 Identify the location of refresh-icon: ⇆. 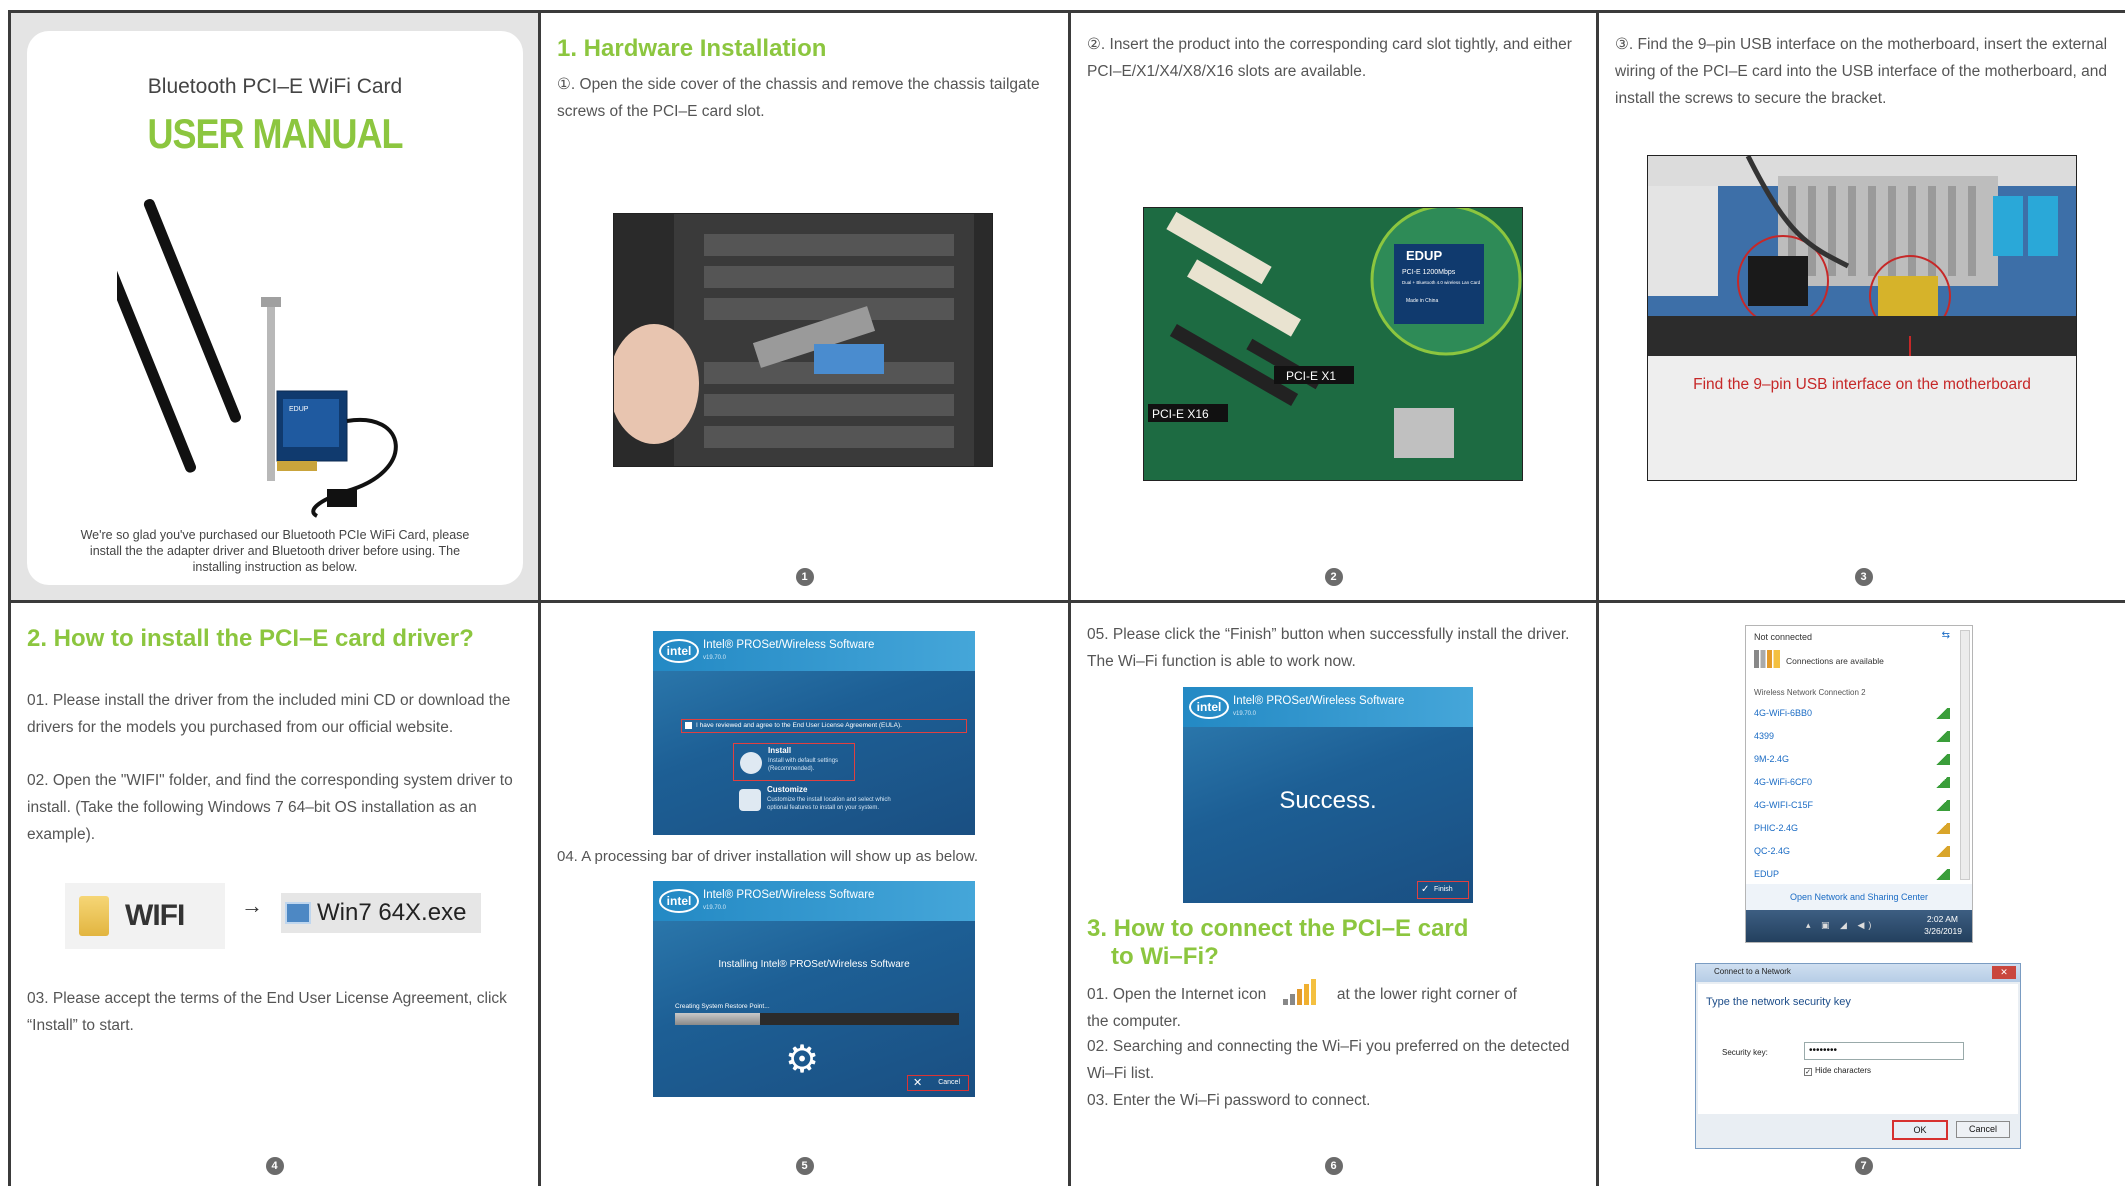
(1946, 635).